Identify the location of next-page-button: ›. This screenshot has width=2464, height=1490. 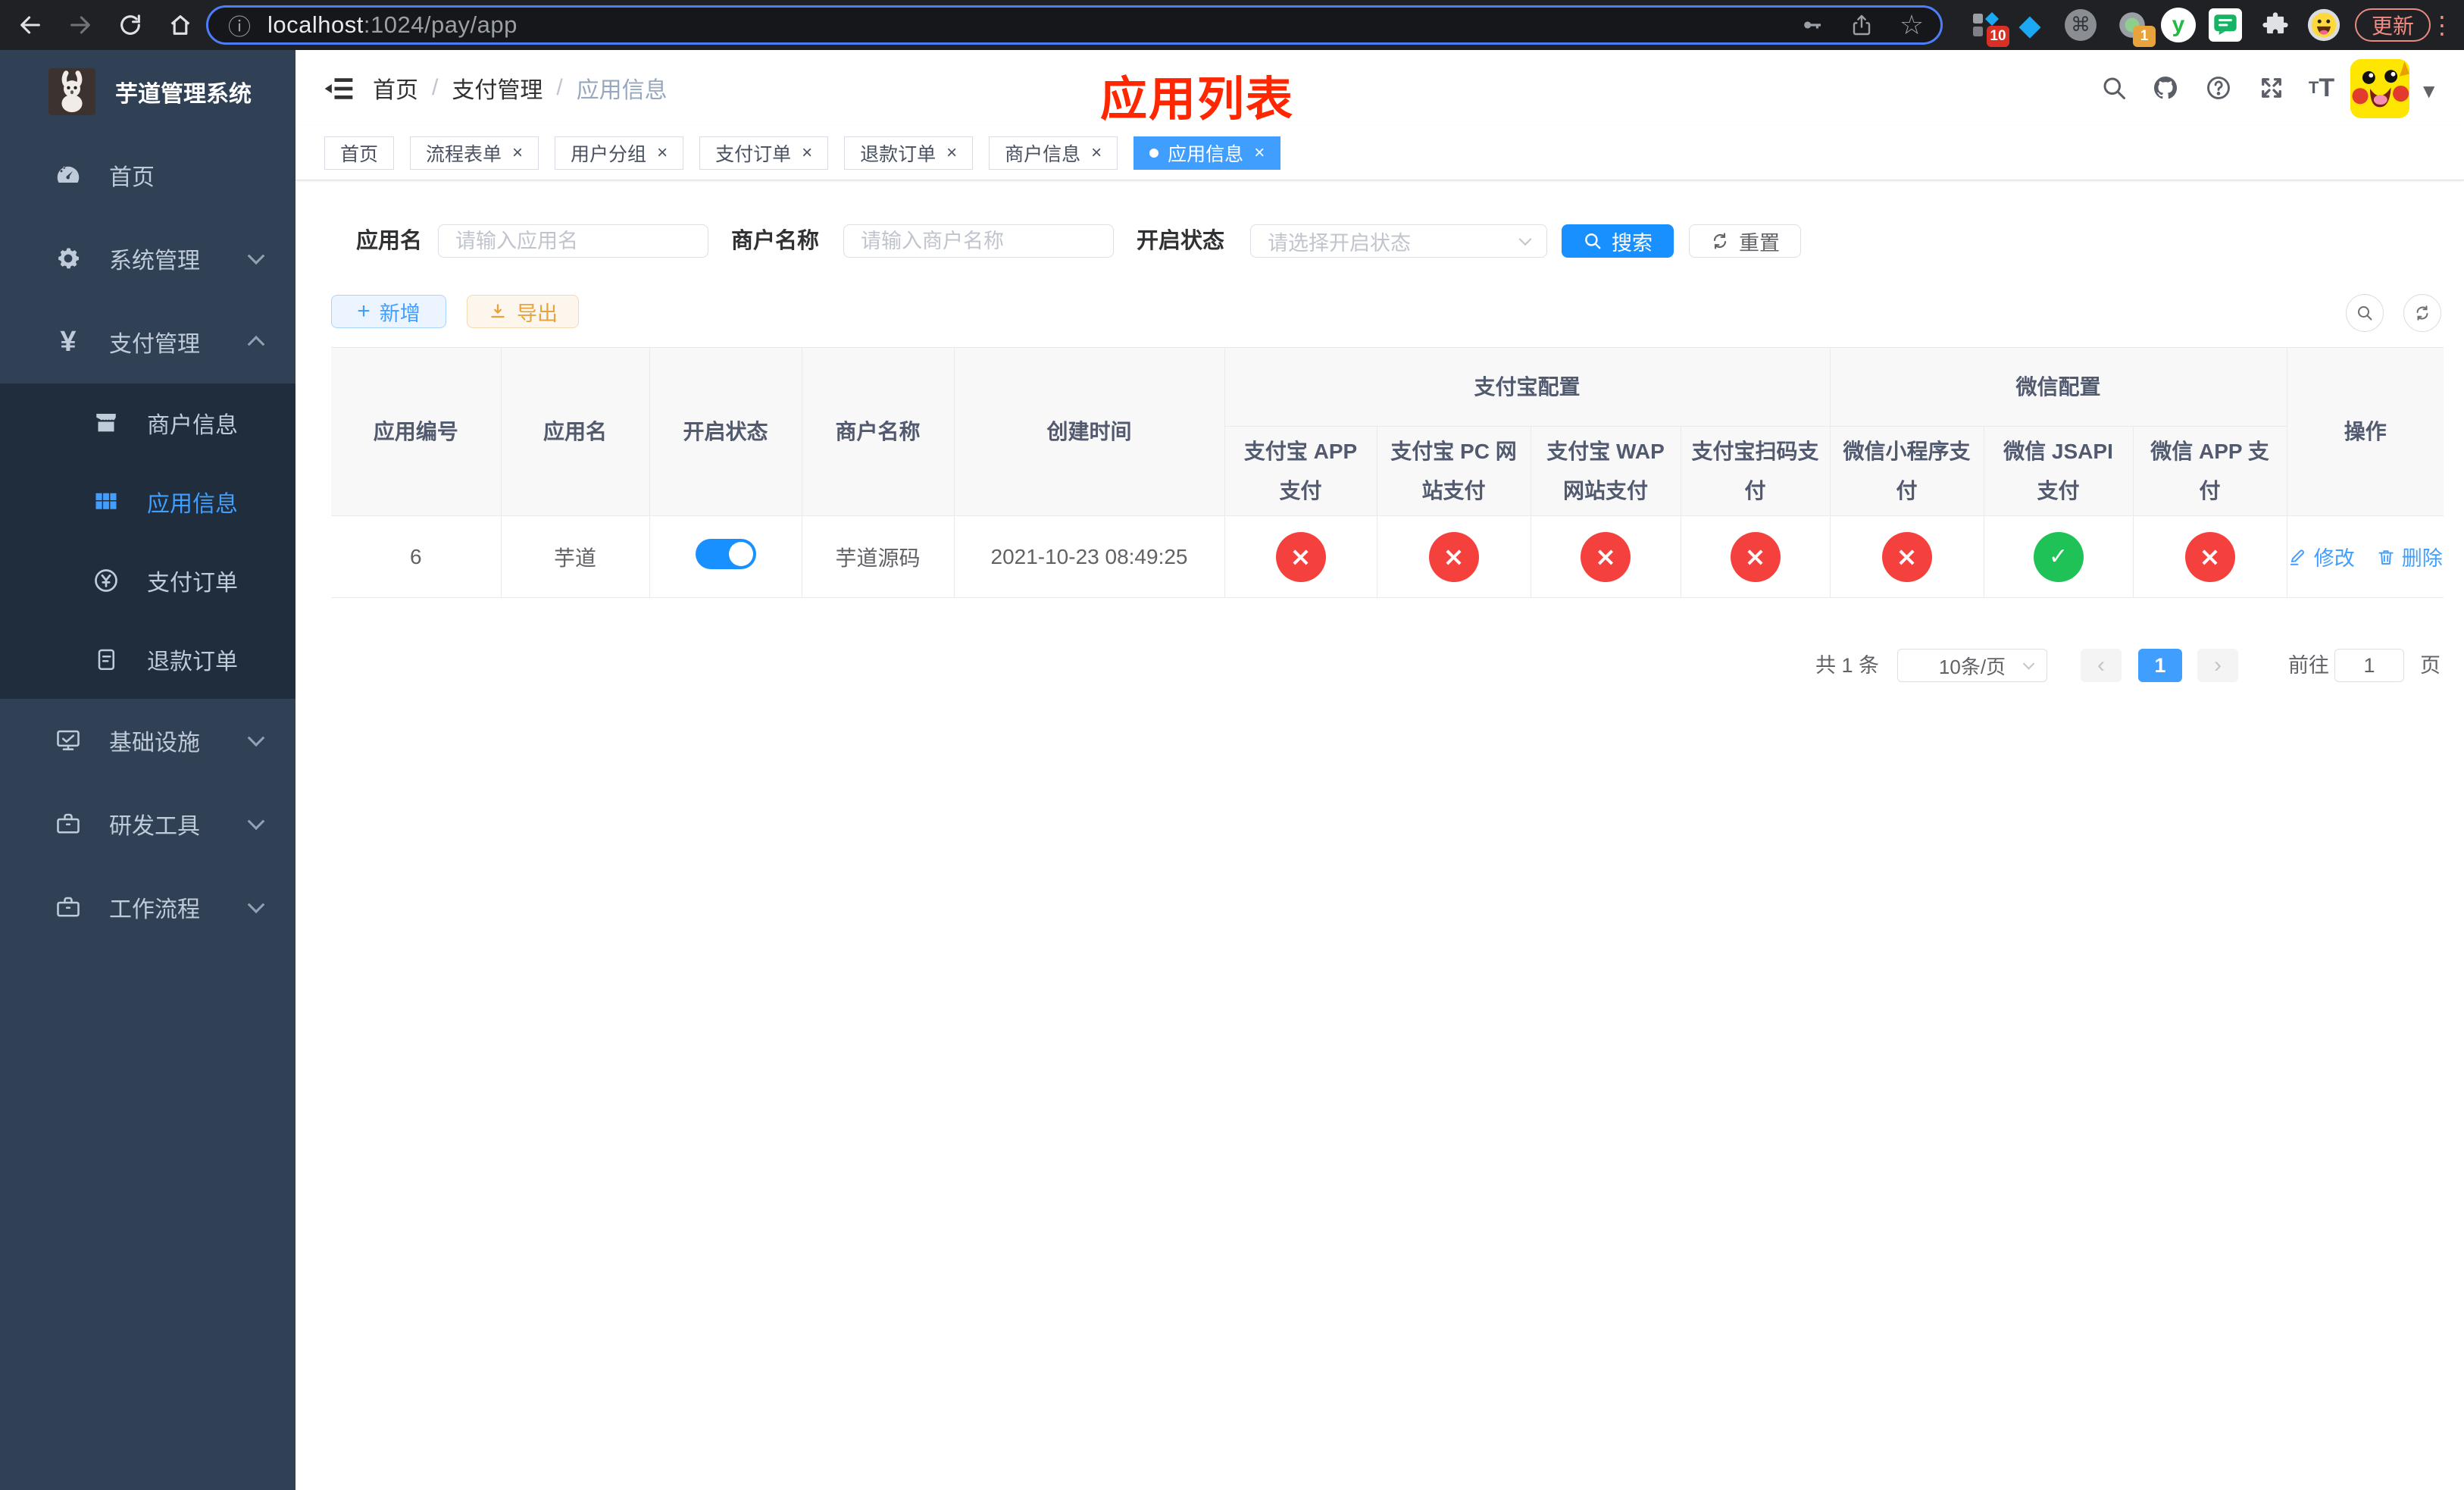
(2217, 666).